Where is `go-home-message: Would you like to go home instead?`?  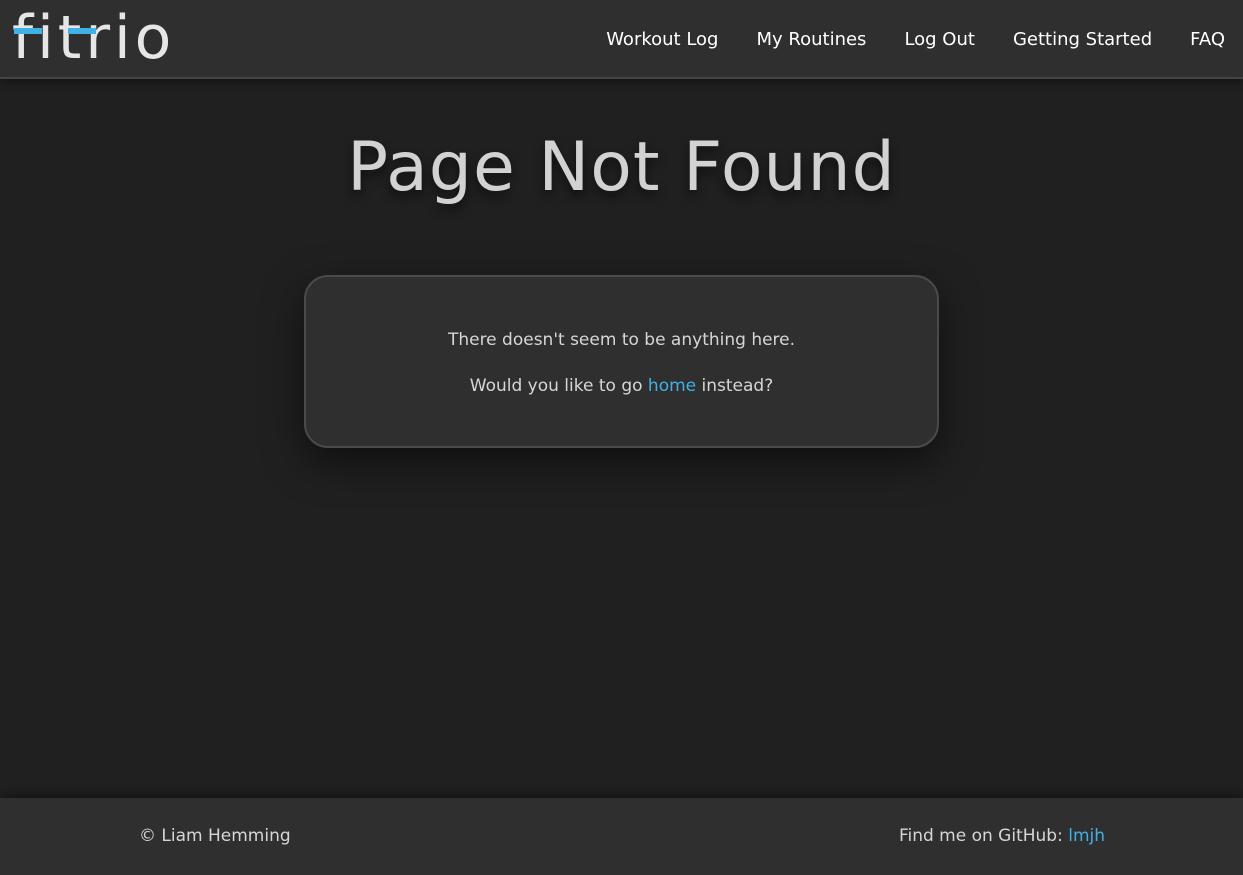
go-home-message: Would you like to go home instead? is located at coordinates (621, 386).